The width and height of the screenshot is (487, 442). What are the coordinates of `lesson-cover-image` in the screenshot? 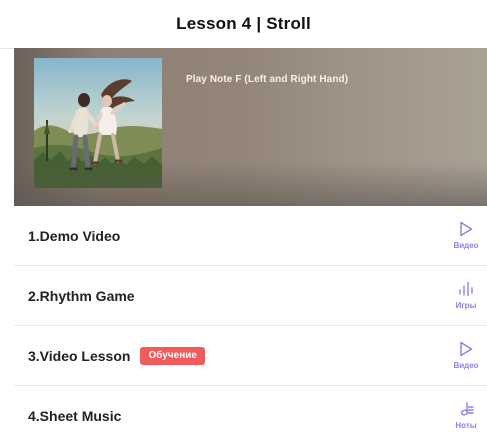 It's located at (98, 123).